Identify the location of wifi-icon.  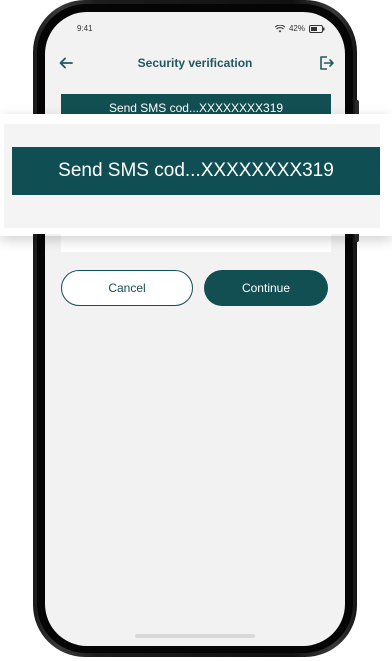
(279, 28).